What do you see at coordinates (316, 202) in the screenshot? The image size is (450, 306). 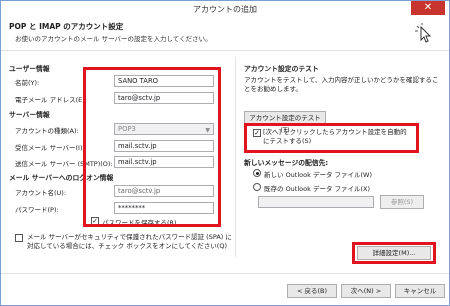 I see `existing-pst-path` at bounding box center [316, 202].